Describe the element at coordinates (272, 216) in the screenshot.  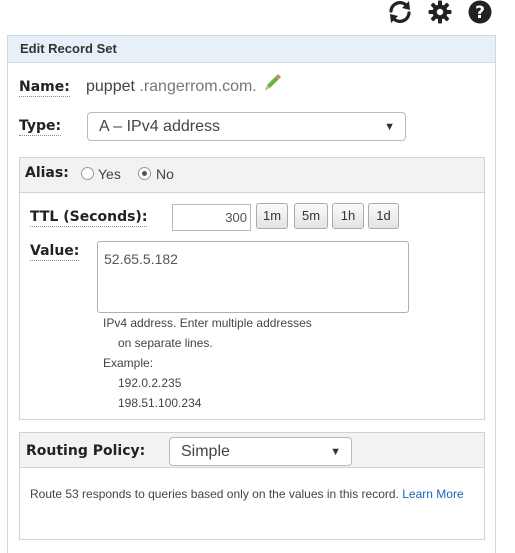
I see `ttl-1m-button: 1m` at that location.